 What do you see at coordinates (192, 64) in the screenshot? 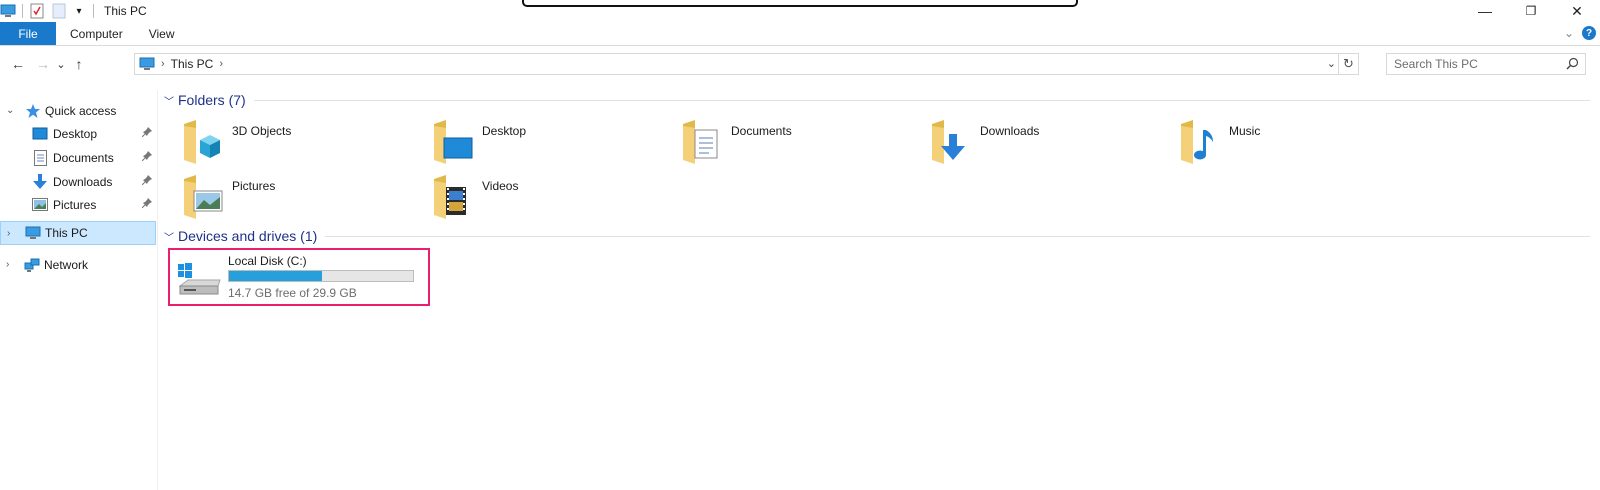
I see `breadcrumb-this-pc: This PC` at bounding box center [192, 64].